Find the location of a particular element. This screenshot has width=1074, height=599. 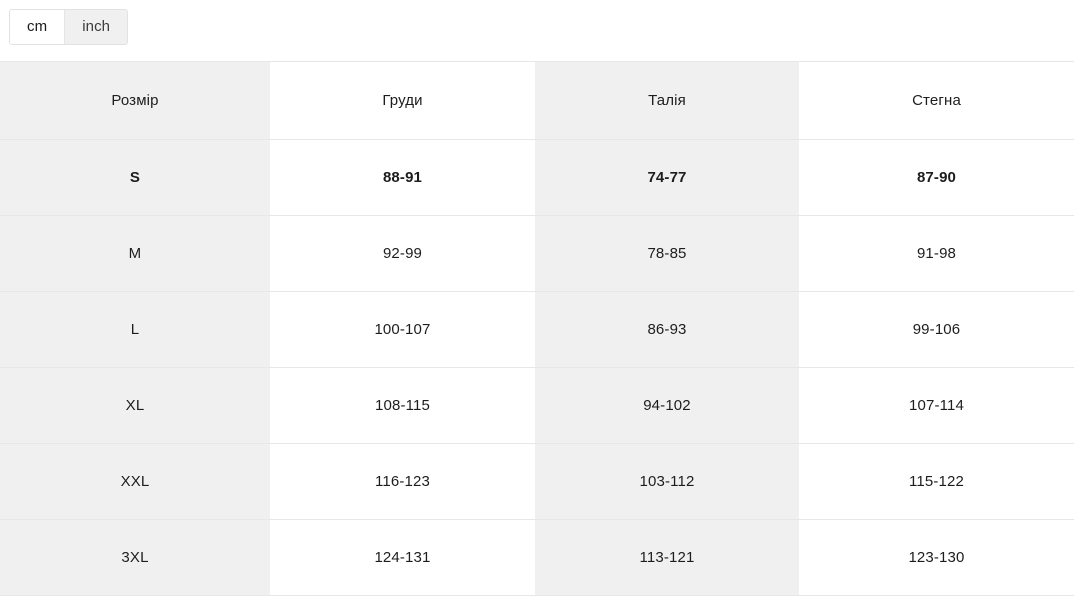

measurement-cell: 108-115 is located at coordinates (402, 405).